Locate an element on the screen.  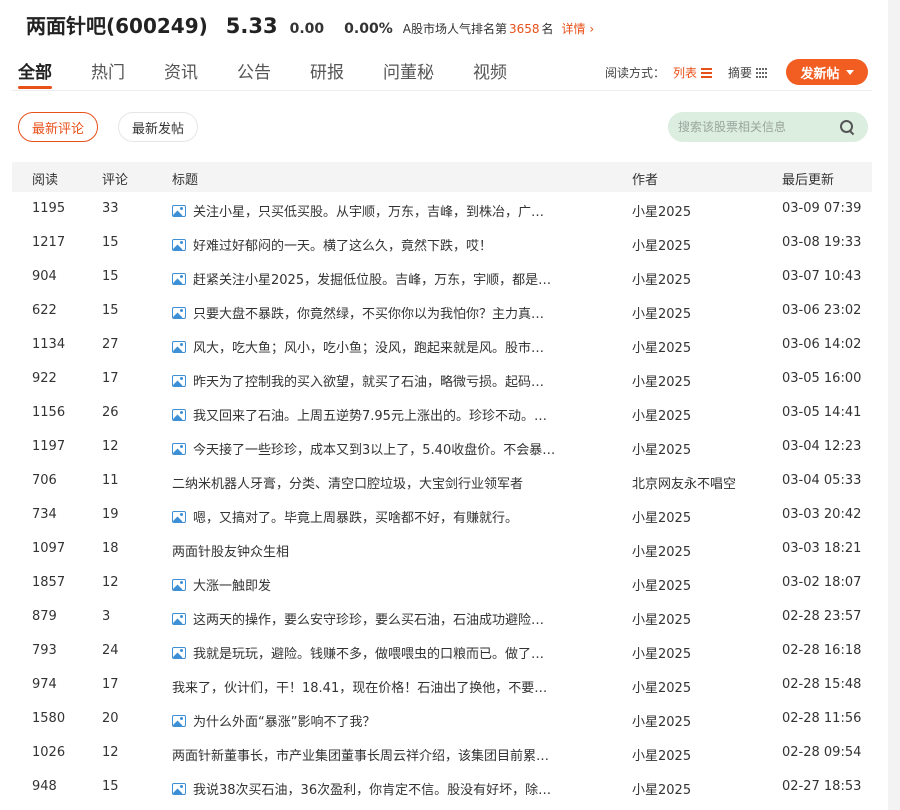
author-link: 北京网友永不唱空 is located at coordinates (684, 482).